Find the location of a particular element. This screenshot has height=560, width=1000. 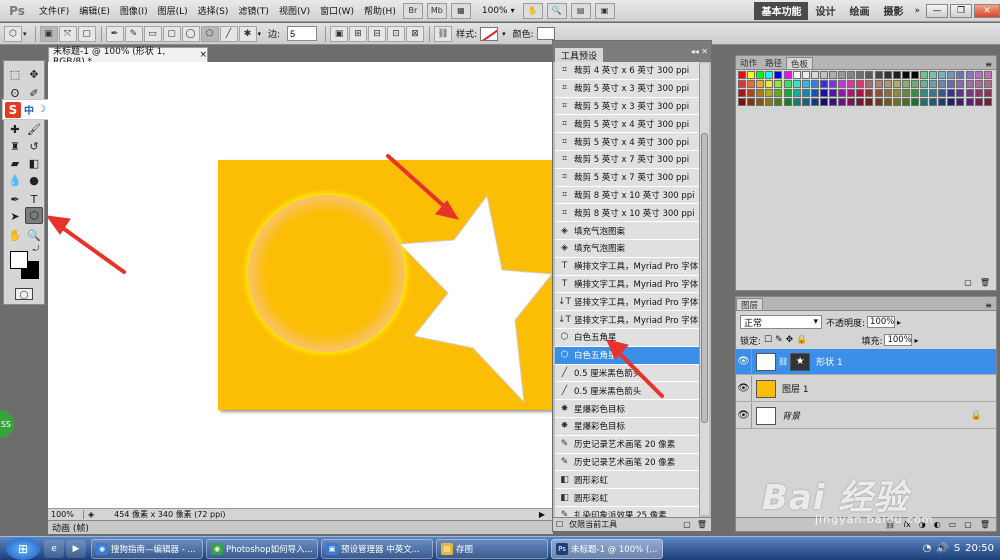

ie-icon: e is located at coordinates (54, 548).